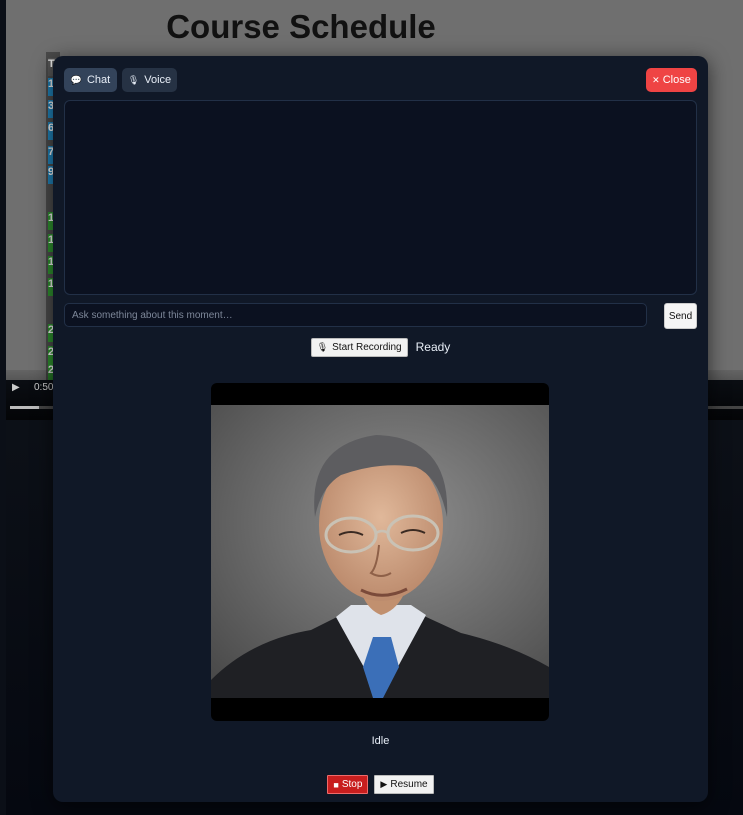 The height and width of the screenshot is (815, 743). Describe the element at coordinates (680, 316) in the screenshot. I see `send-button: Send` at that location.